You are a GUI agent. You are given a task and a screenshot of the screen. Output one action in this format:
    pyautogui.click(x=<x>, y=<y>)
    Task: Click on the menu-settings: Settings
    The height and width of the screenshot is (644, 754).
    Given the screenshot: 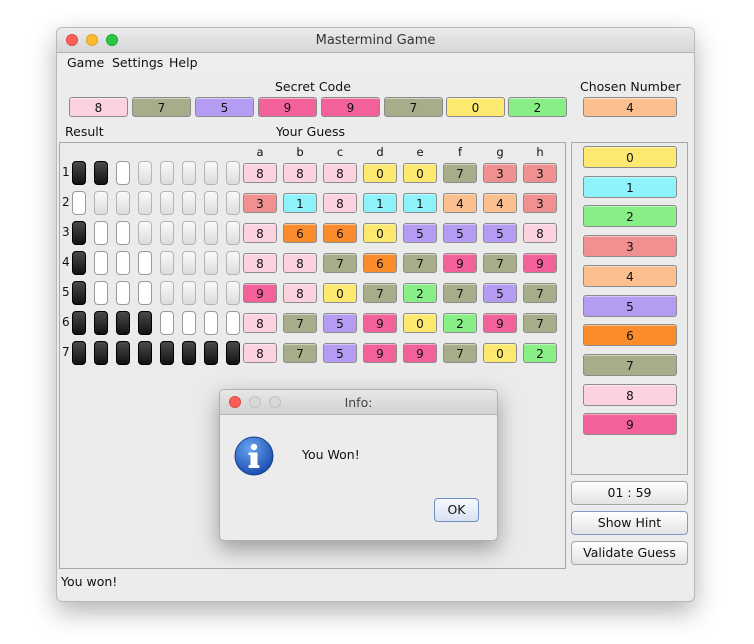 What is the action you would take?
    pyautogui.click(x=137, y=62)
    